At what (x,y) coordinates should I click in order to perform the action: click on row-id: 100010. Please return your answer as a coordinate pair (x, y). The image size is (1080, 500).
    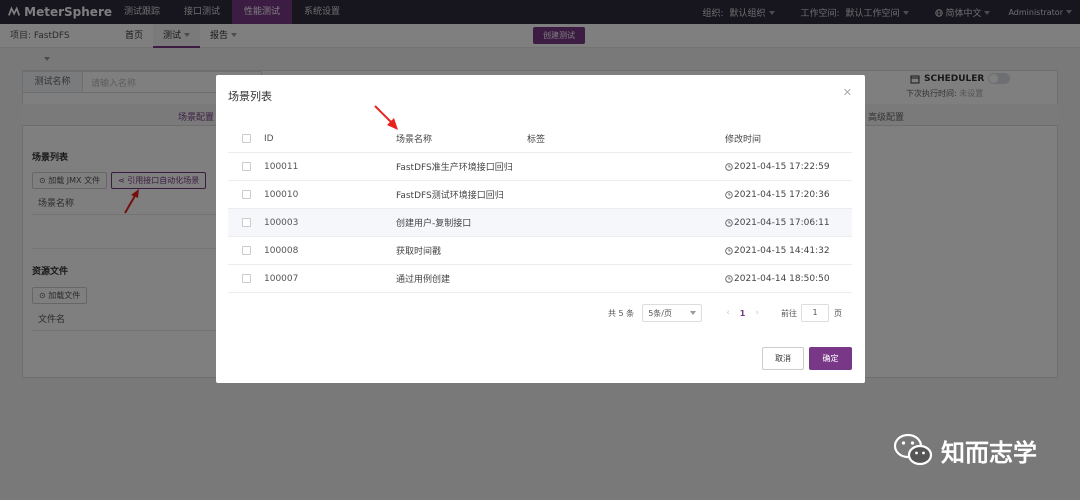
    Looking at the image, I should click on (281, 194).